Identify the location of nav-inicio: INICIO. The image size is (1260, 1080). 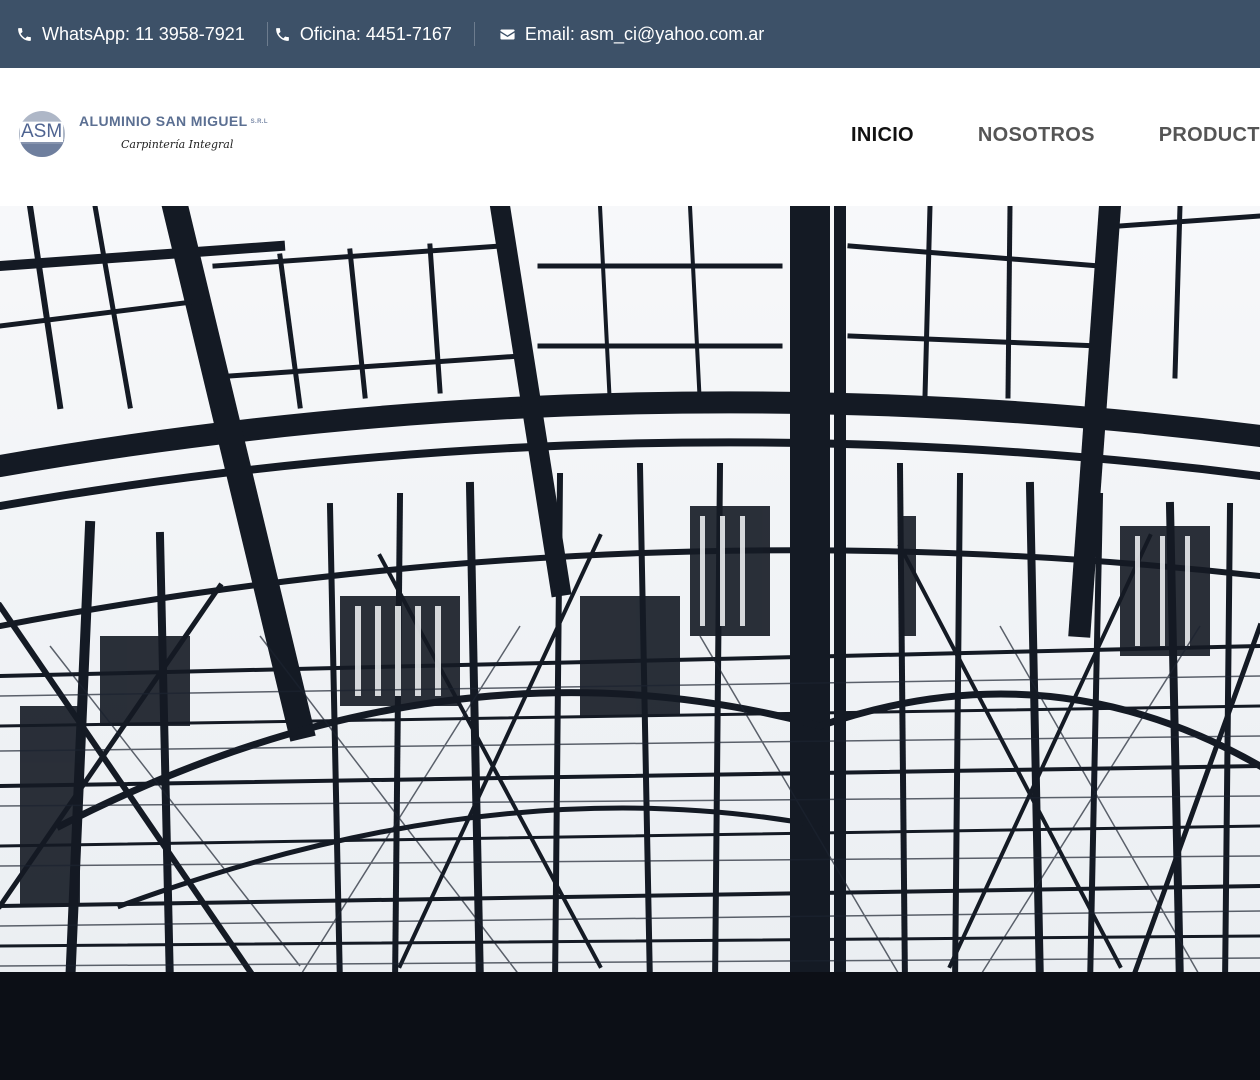
(882, 135).